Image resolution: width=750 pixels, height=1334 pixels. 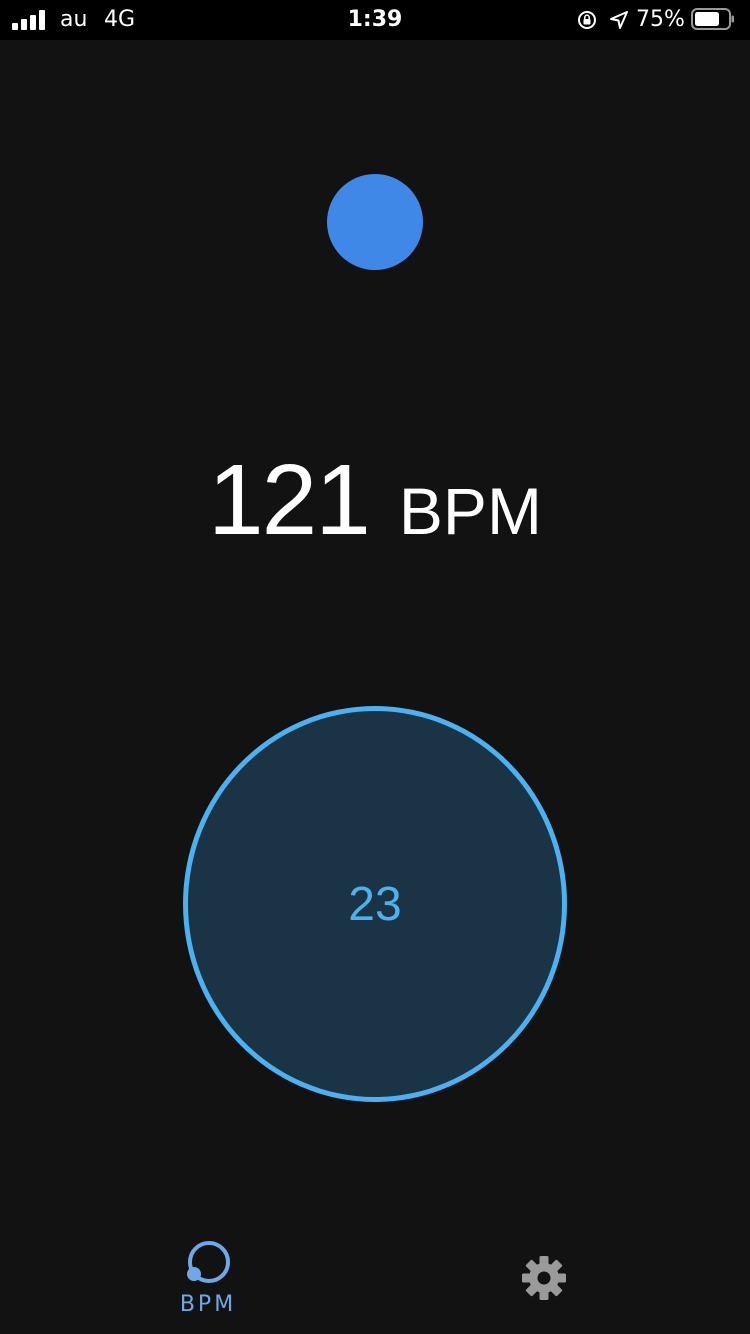 I want to click on bpm-value: 121, so click(x=289, y=500).